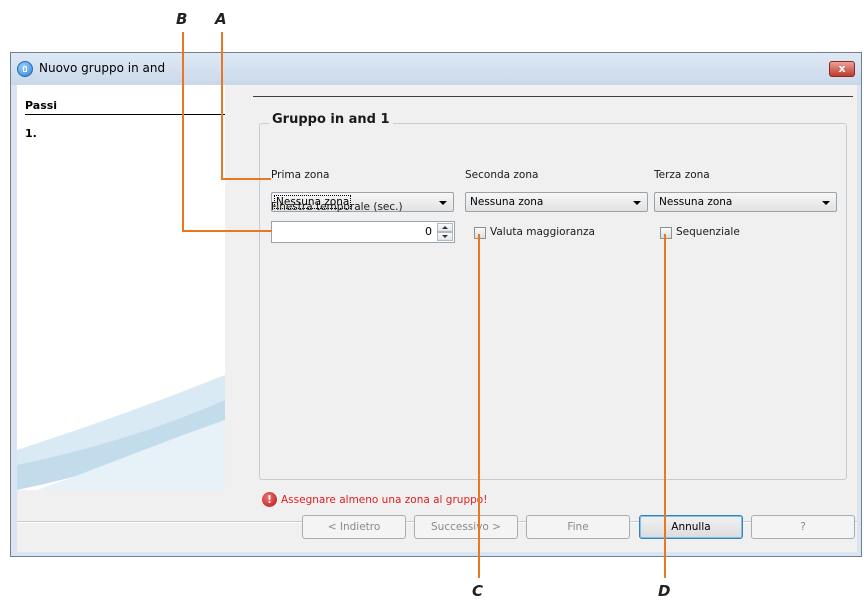 The width and height of the screenshot is (864, 602). I want to click on callout-line-a-horizontal, so click(246, 179).